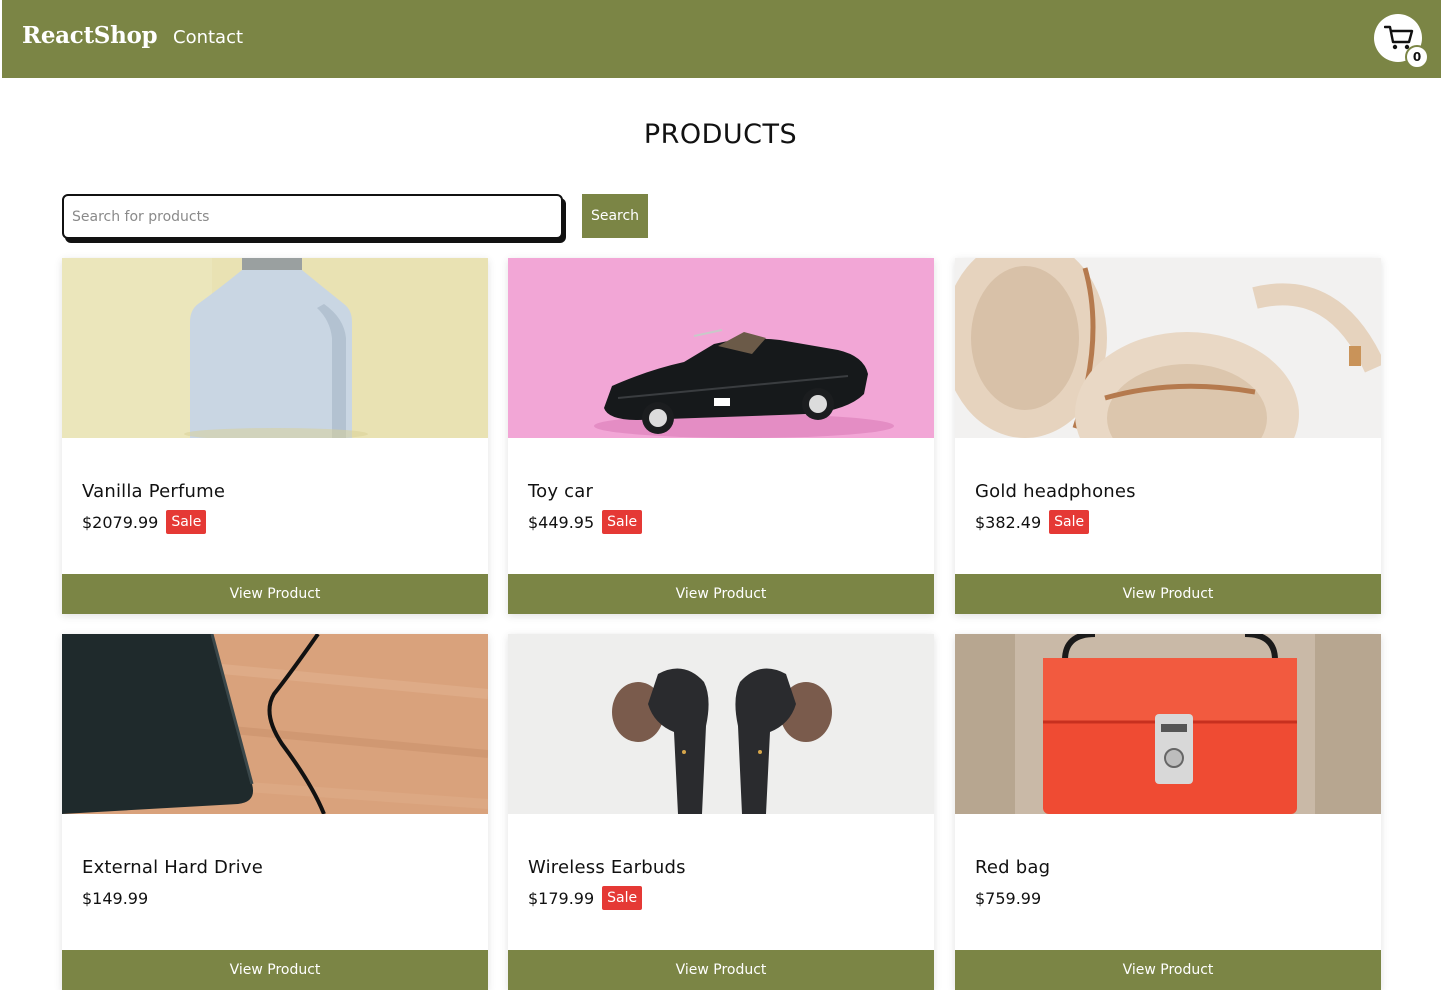 Image resolution: width=1441 pixels, height=990 pixels. I want to click on product-price: $179.99, so click(561, 898).